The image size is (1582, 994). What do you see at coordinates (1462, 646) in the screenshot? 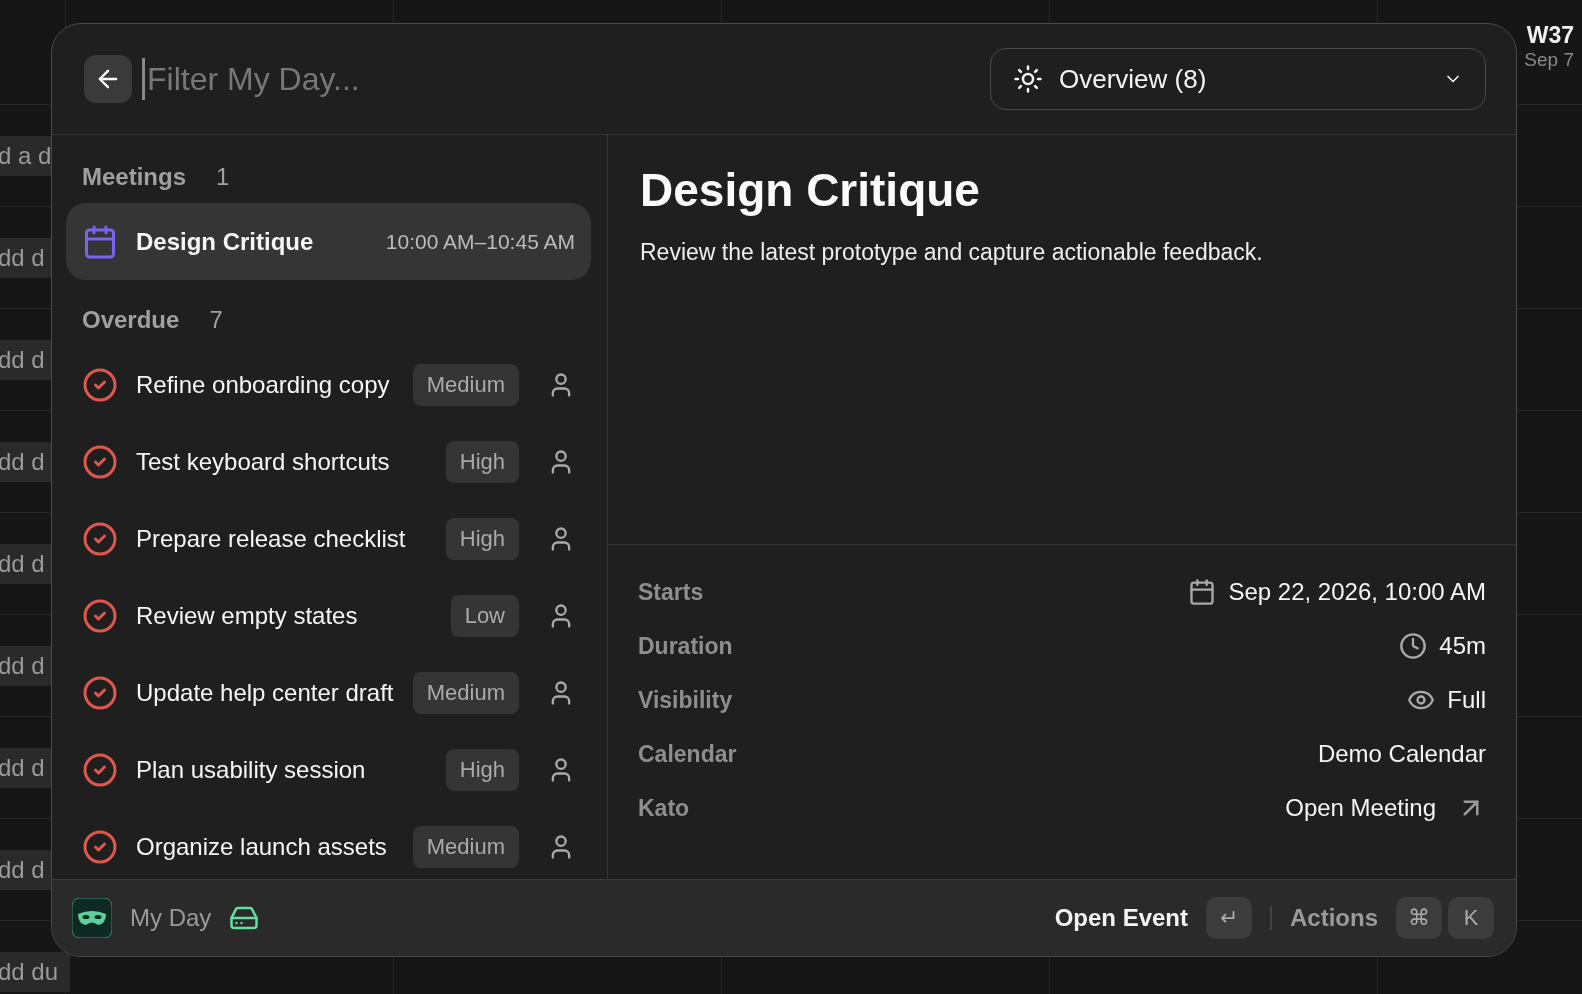
I see `property-value: 45m` at bounding box center [1462, 646].